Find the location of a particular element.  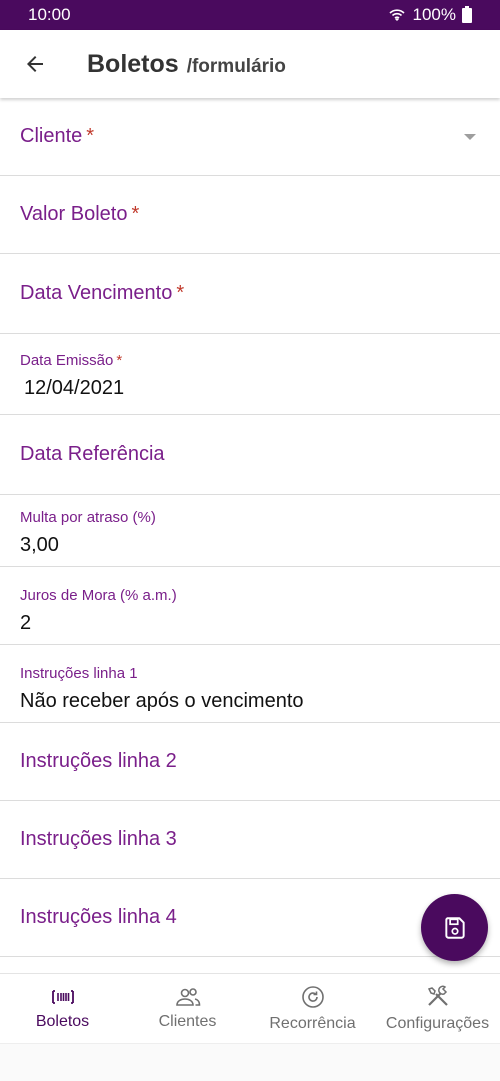

data-referencia-field: Data Referência is located at coordinates (250, 455).